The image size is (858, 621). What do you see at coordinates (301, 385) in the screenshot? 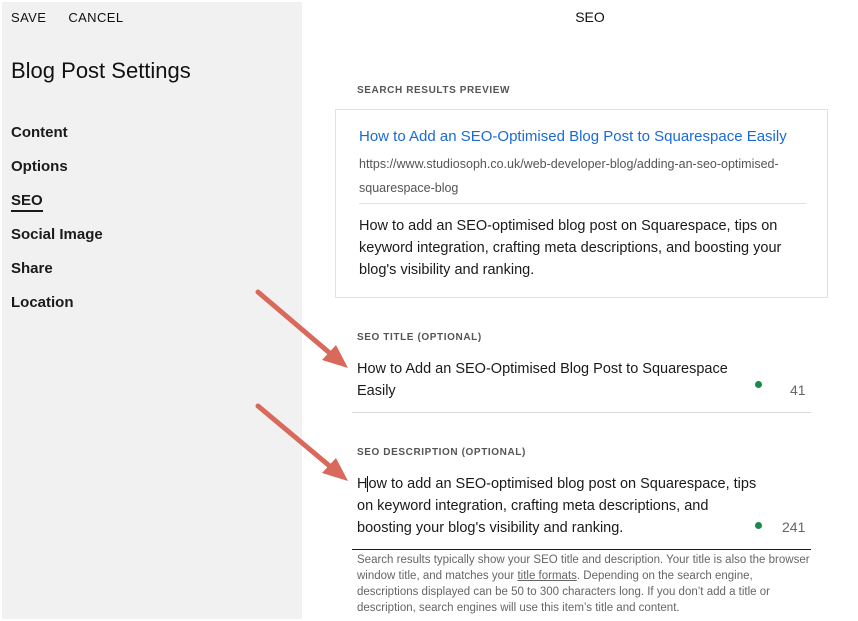
I see `annotation-arrows` at bounding box center [301, 385].